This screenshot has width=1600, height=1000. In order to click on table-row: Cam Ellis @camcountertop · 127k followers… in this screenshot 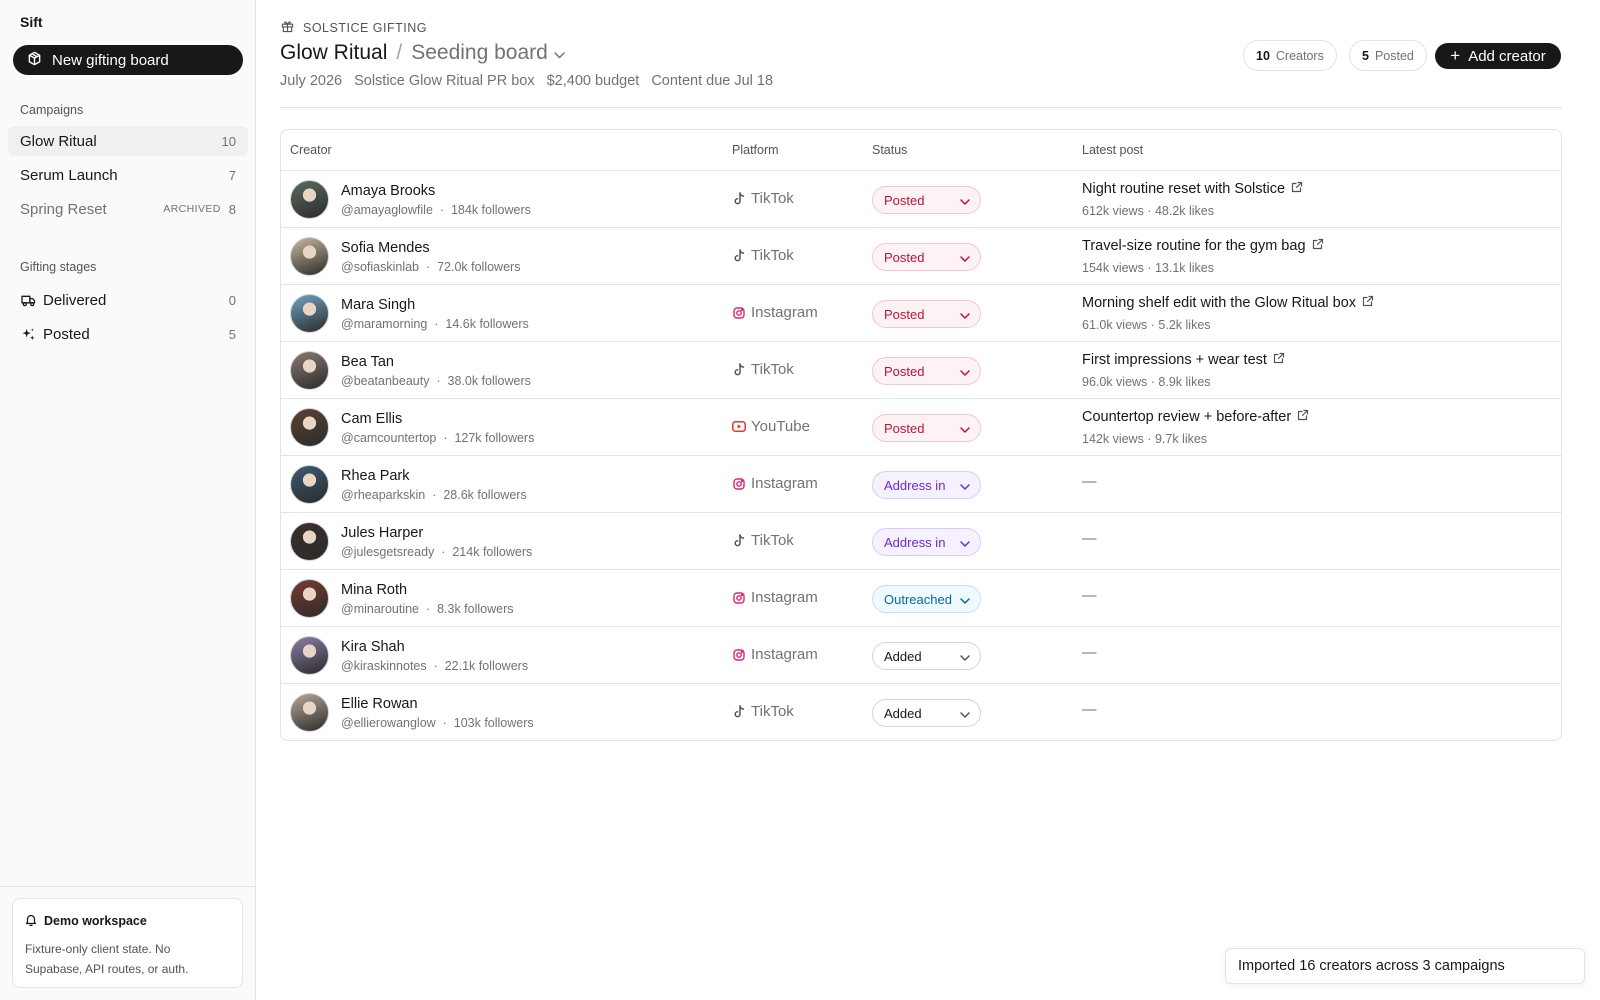, I will do `click(921, 427)`.